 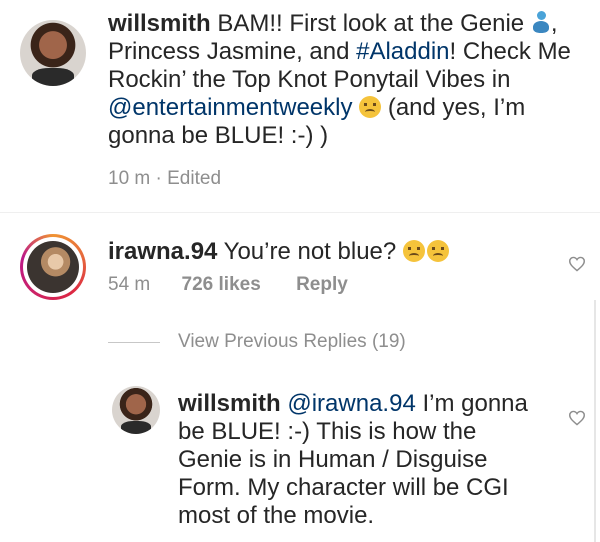 I want to click on avatar, so click(x=53, y=53).